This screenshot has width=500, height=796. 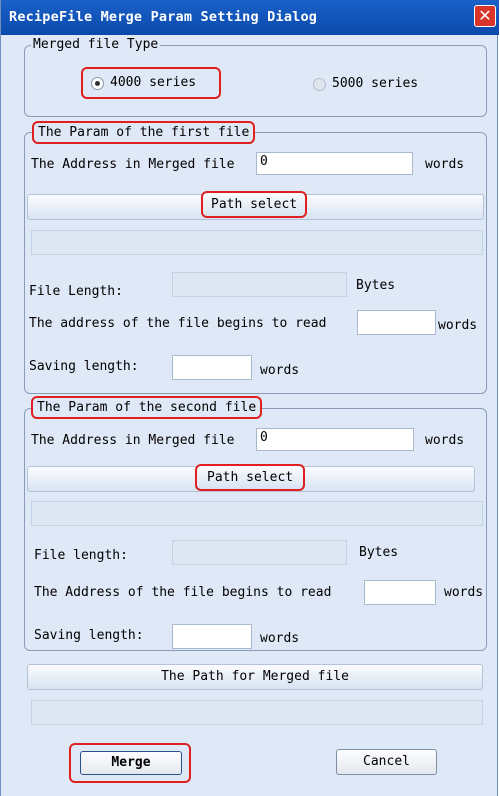 I want to click on second-begin-input, so click(x=400, y=592).